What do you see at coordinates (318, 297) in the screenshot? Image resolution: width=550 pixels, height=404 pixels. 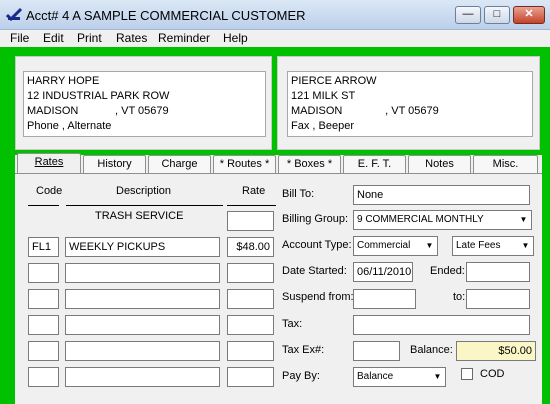 I see `suspend-from-label: Suspend from:` at bounding box center [318, 297].